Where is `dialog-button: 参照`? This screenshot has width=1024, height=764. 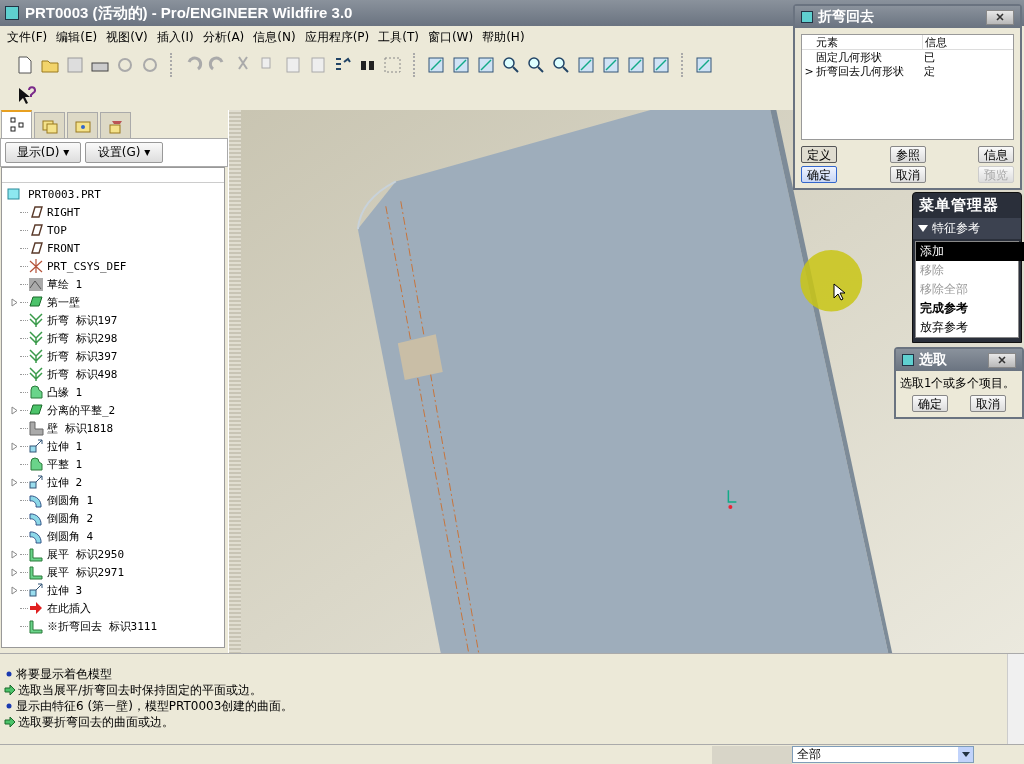 dialog-button: 参照 is located at coordinates (907, 154).